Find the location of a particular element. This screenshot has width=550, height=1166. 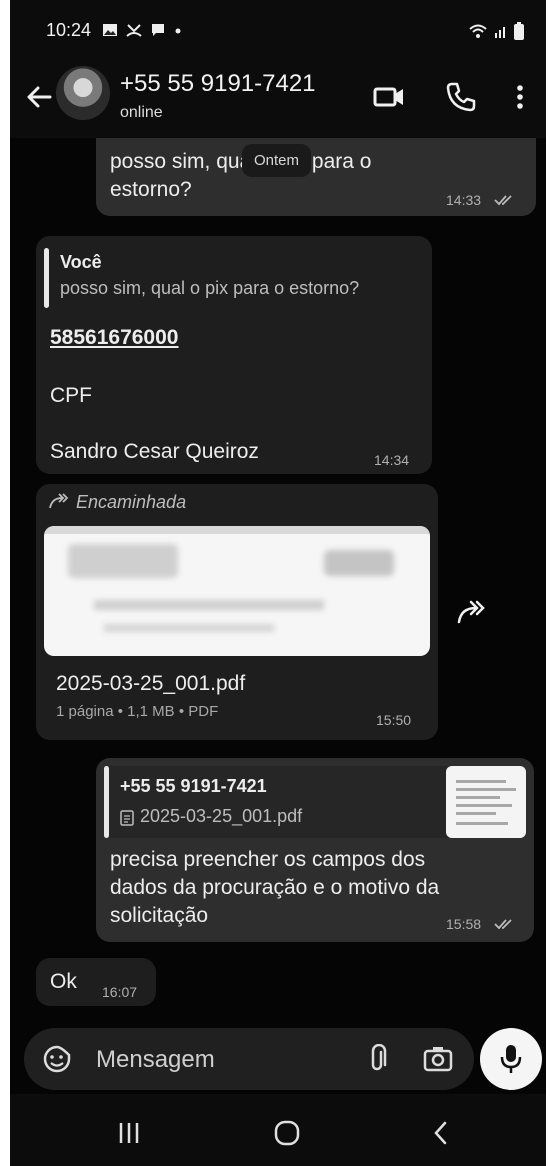

status-notification-icons is located at coordinates (142, 30).